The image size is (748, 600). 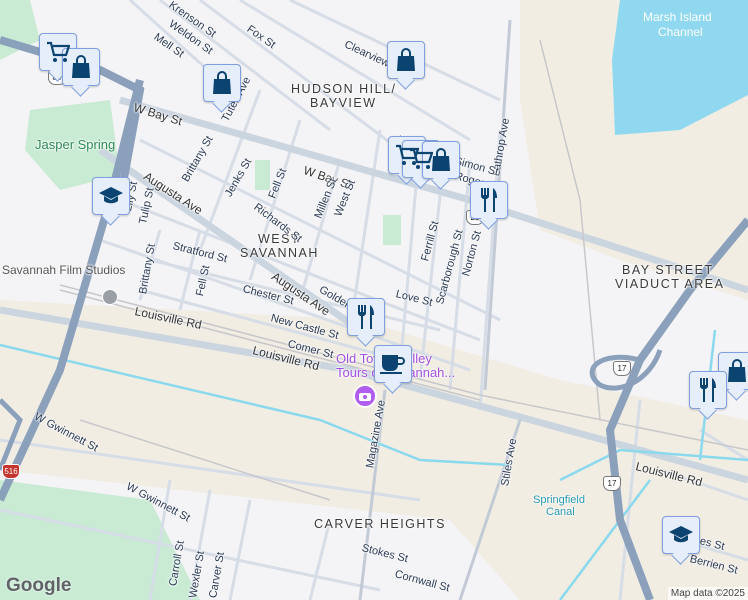 I want to click on park-label-jasper-spring: Jasper Spring, so click(x=75, y=144).